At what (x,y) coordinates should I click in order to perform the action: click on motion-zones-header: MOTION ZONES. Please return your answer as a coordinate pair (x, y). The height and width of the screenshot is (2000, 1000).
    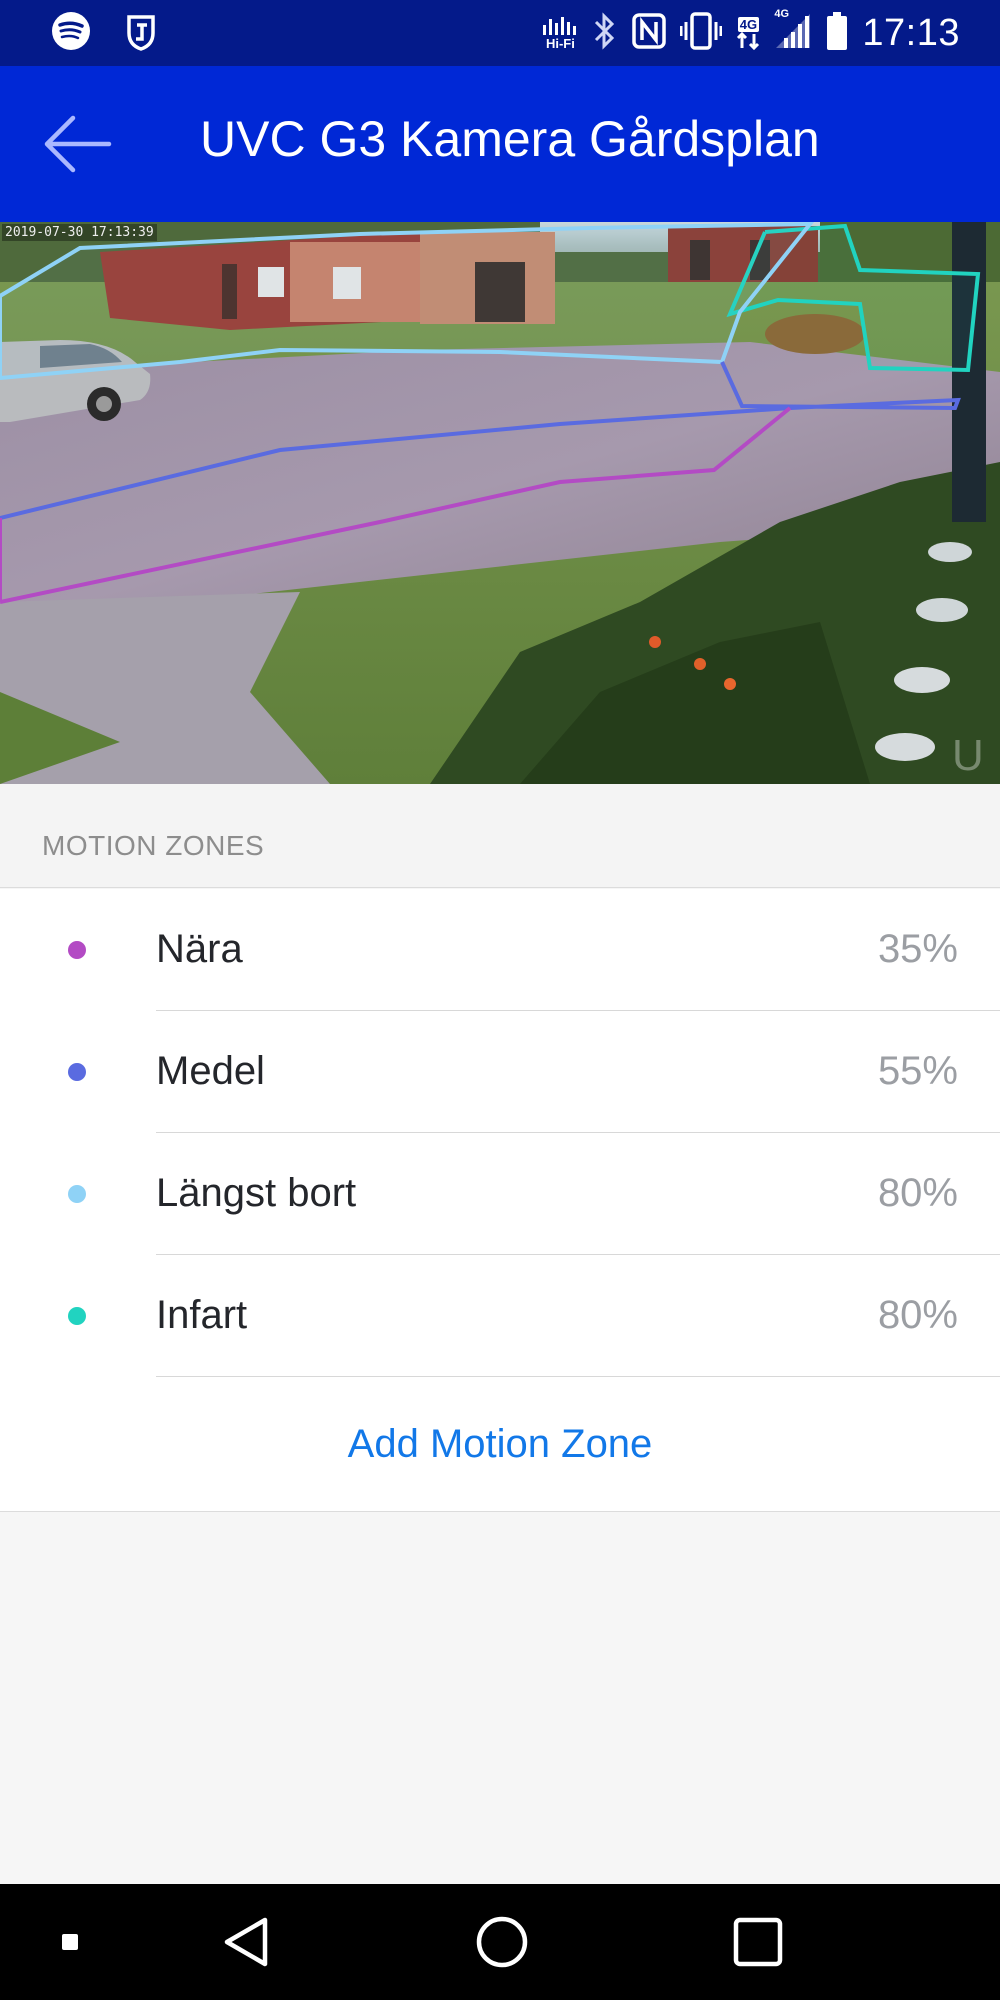
    Looking at the image, I should click on (500, 836).